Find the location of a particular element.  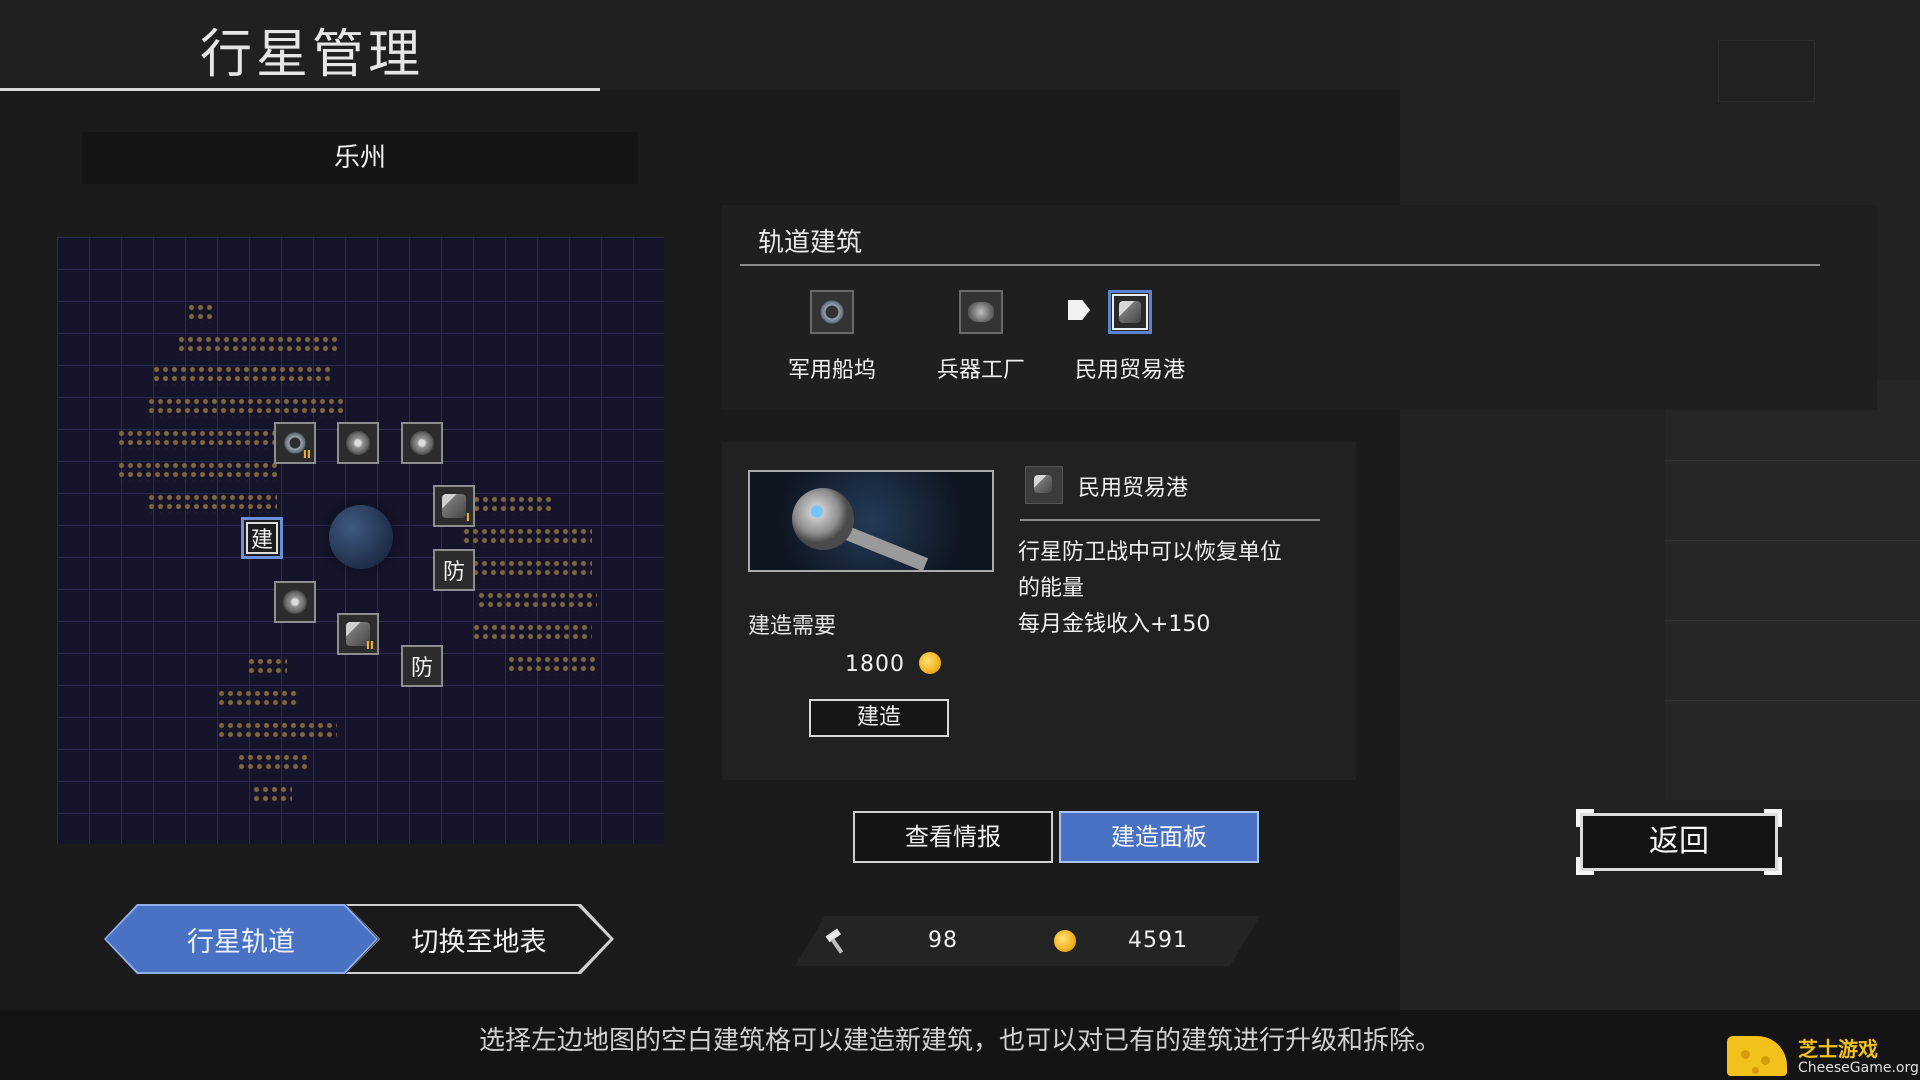

tab-view-intel: 查看情报 is located at coordinates (953, 837).